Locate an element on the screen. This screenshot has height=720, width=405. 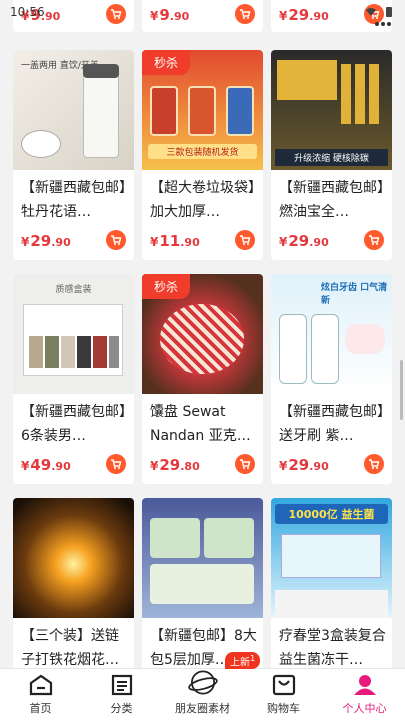
product-image: 炫白牙齿 口气清新 is located at coordinates (331, 334).